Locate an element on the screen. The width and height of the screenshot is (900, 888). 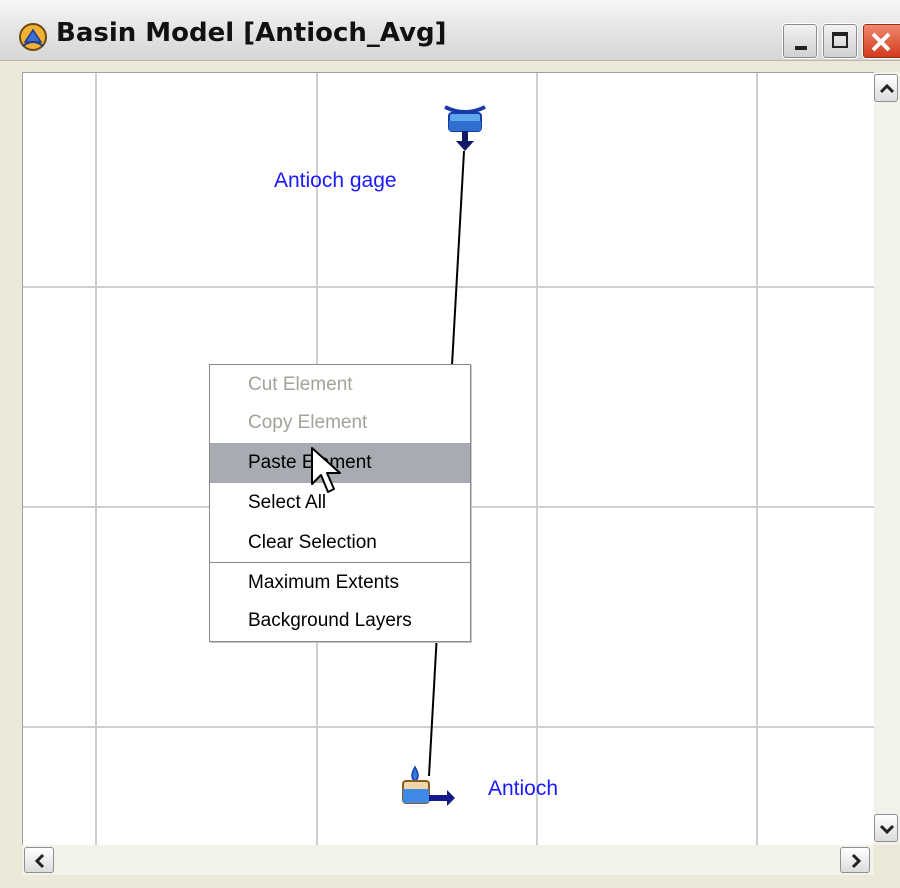
menu-item-copy-element: Copy Element is located at coordinates (340, 423).